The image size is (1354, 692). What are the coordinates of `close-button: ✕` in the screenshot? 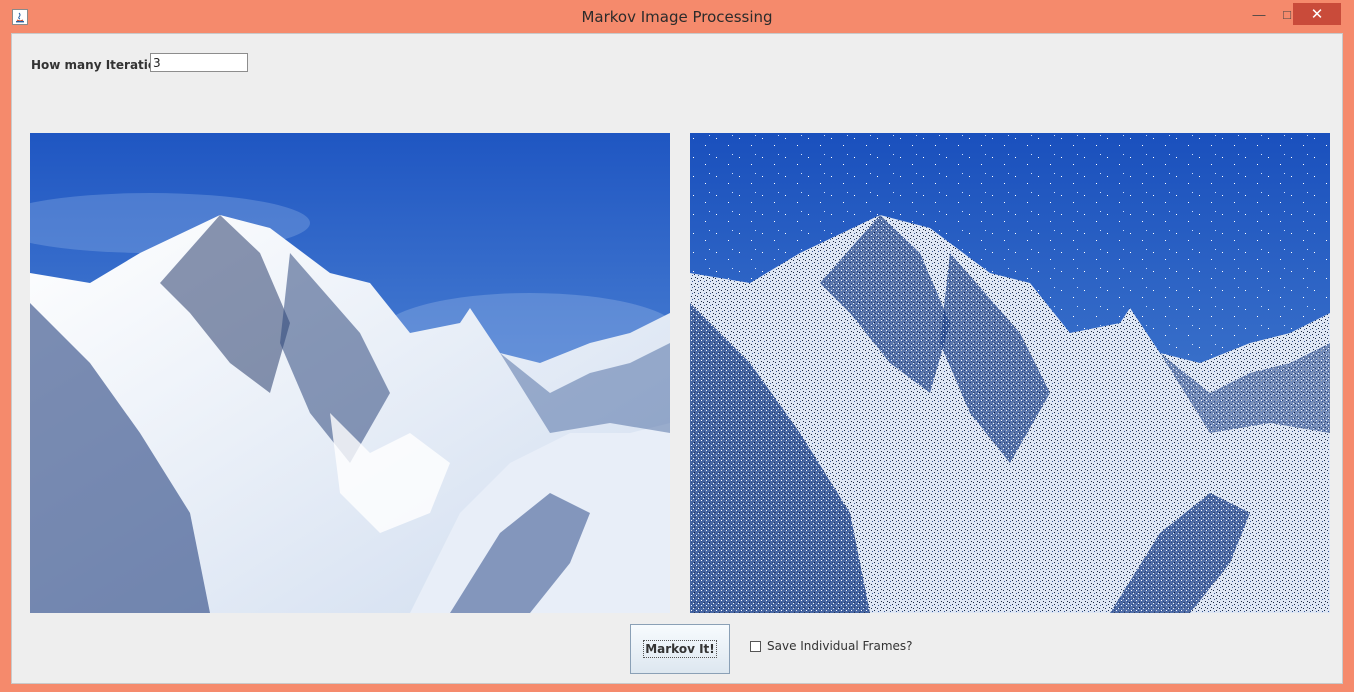 It's located at (1317, 14).